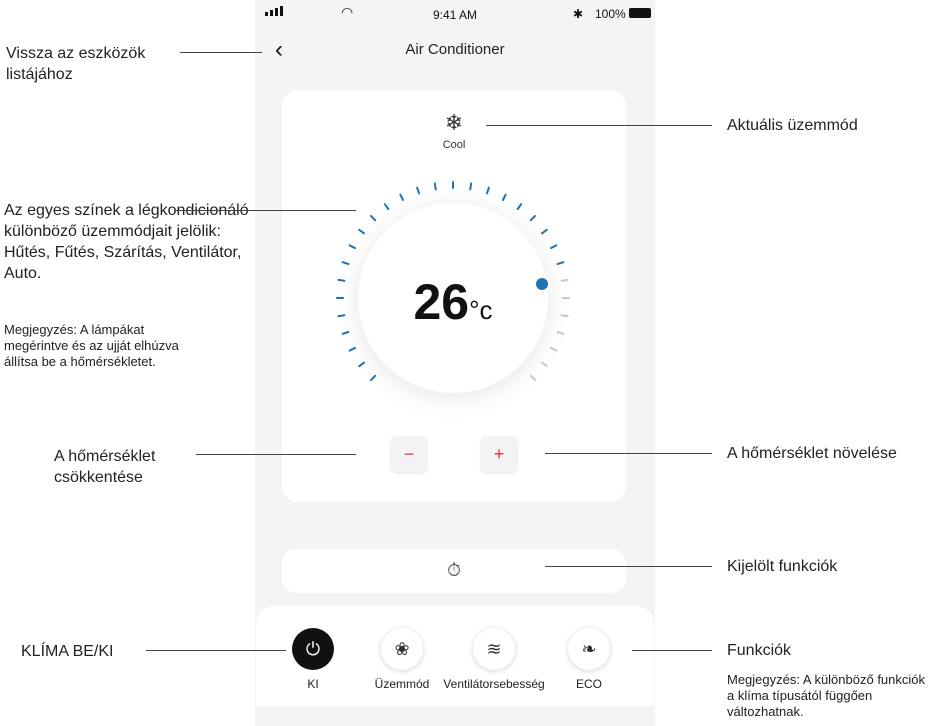  Describe the element at coordinates (578, 14) in the screenshot. I see `bluetooth-icon: ✱` at that location.